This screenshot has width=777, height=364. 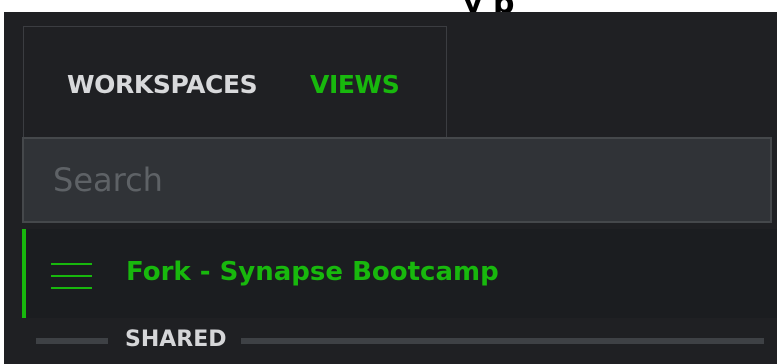 I want to click on shared-section-divider: SHARED, so click(x=400, y=340).